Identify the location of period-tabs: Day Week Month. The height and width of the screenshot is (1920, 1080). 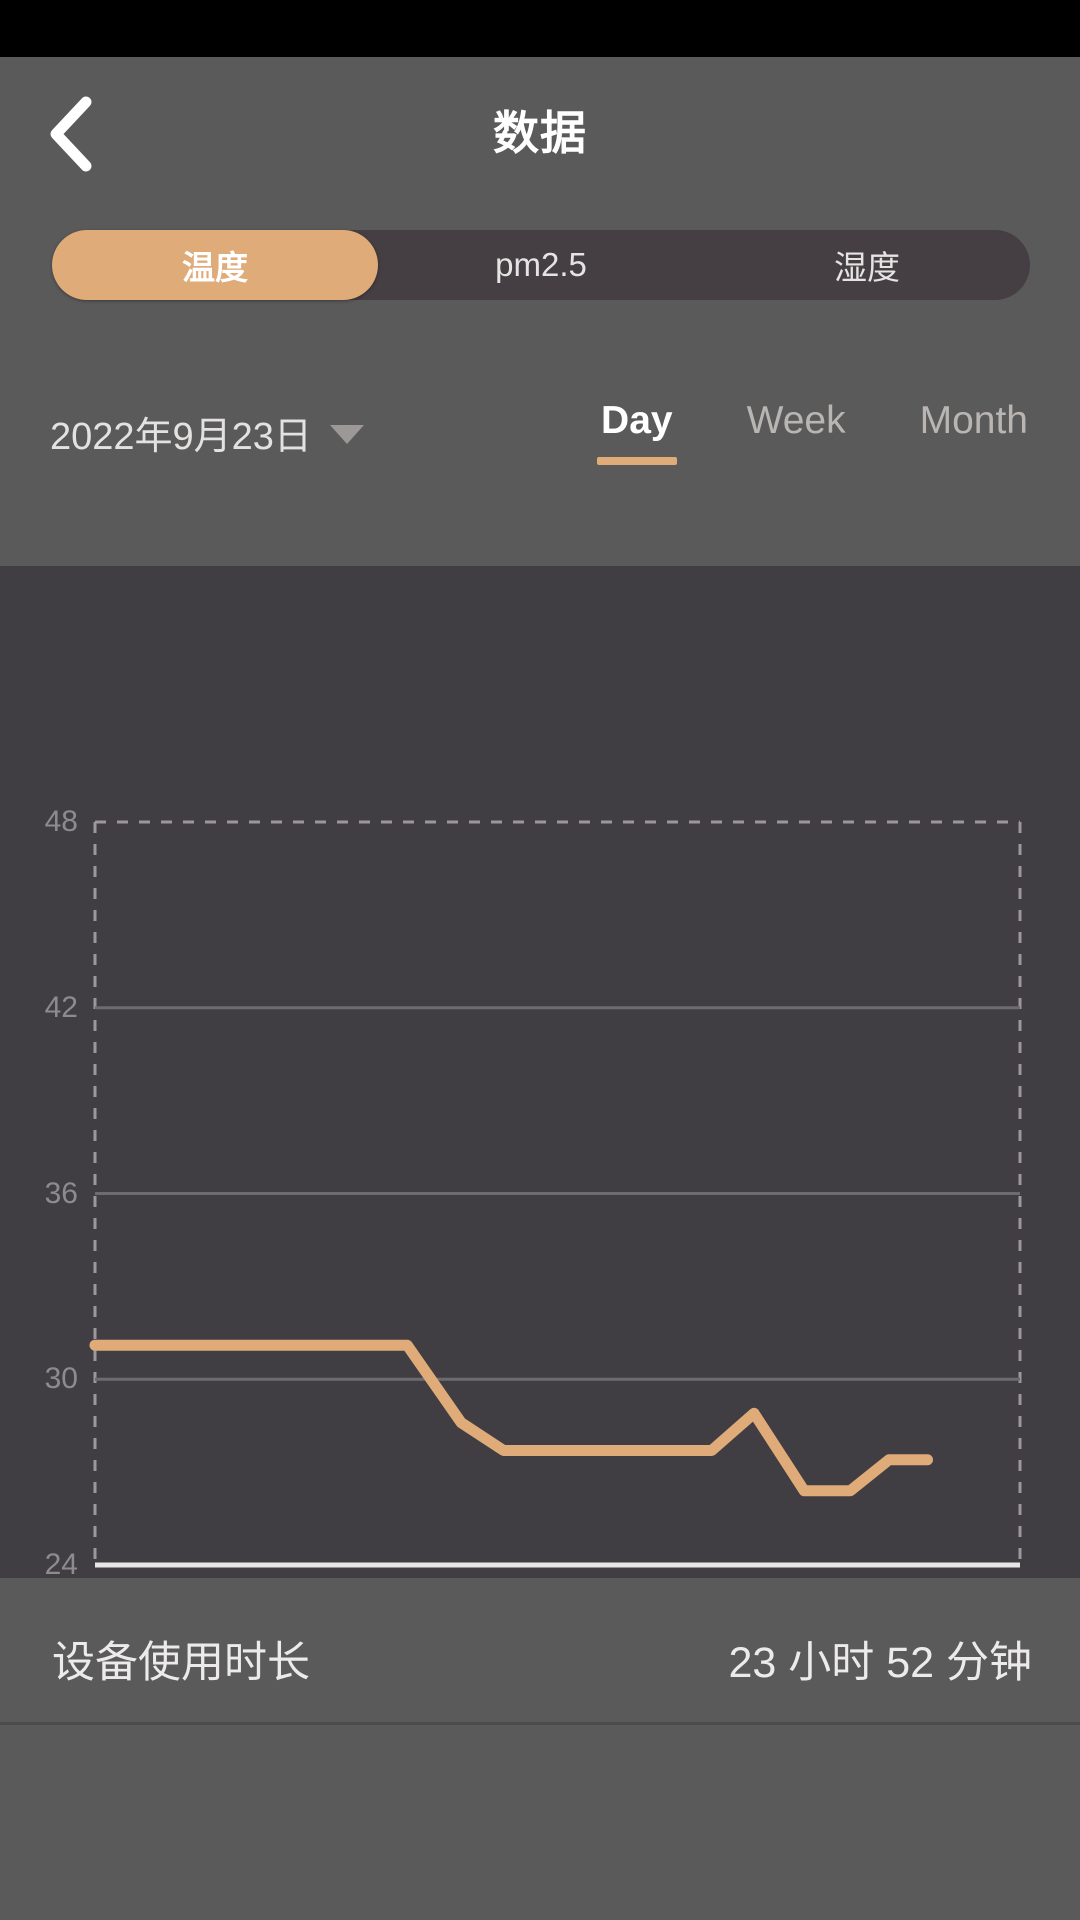
(814, 432).